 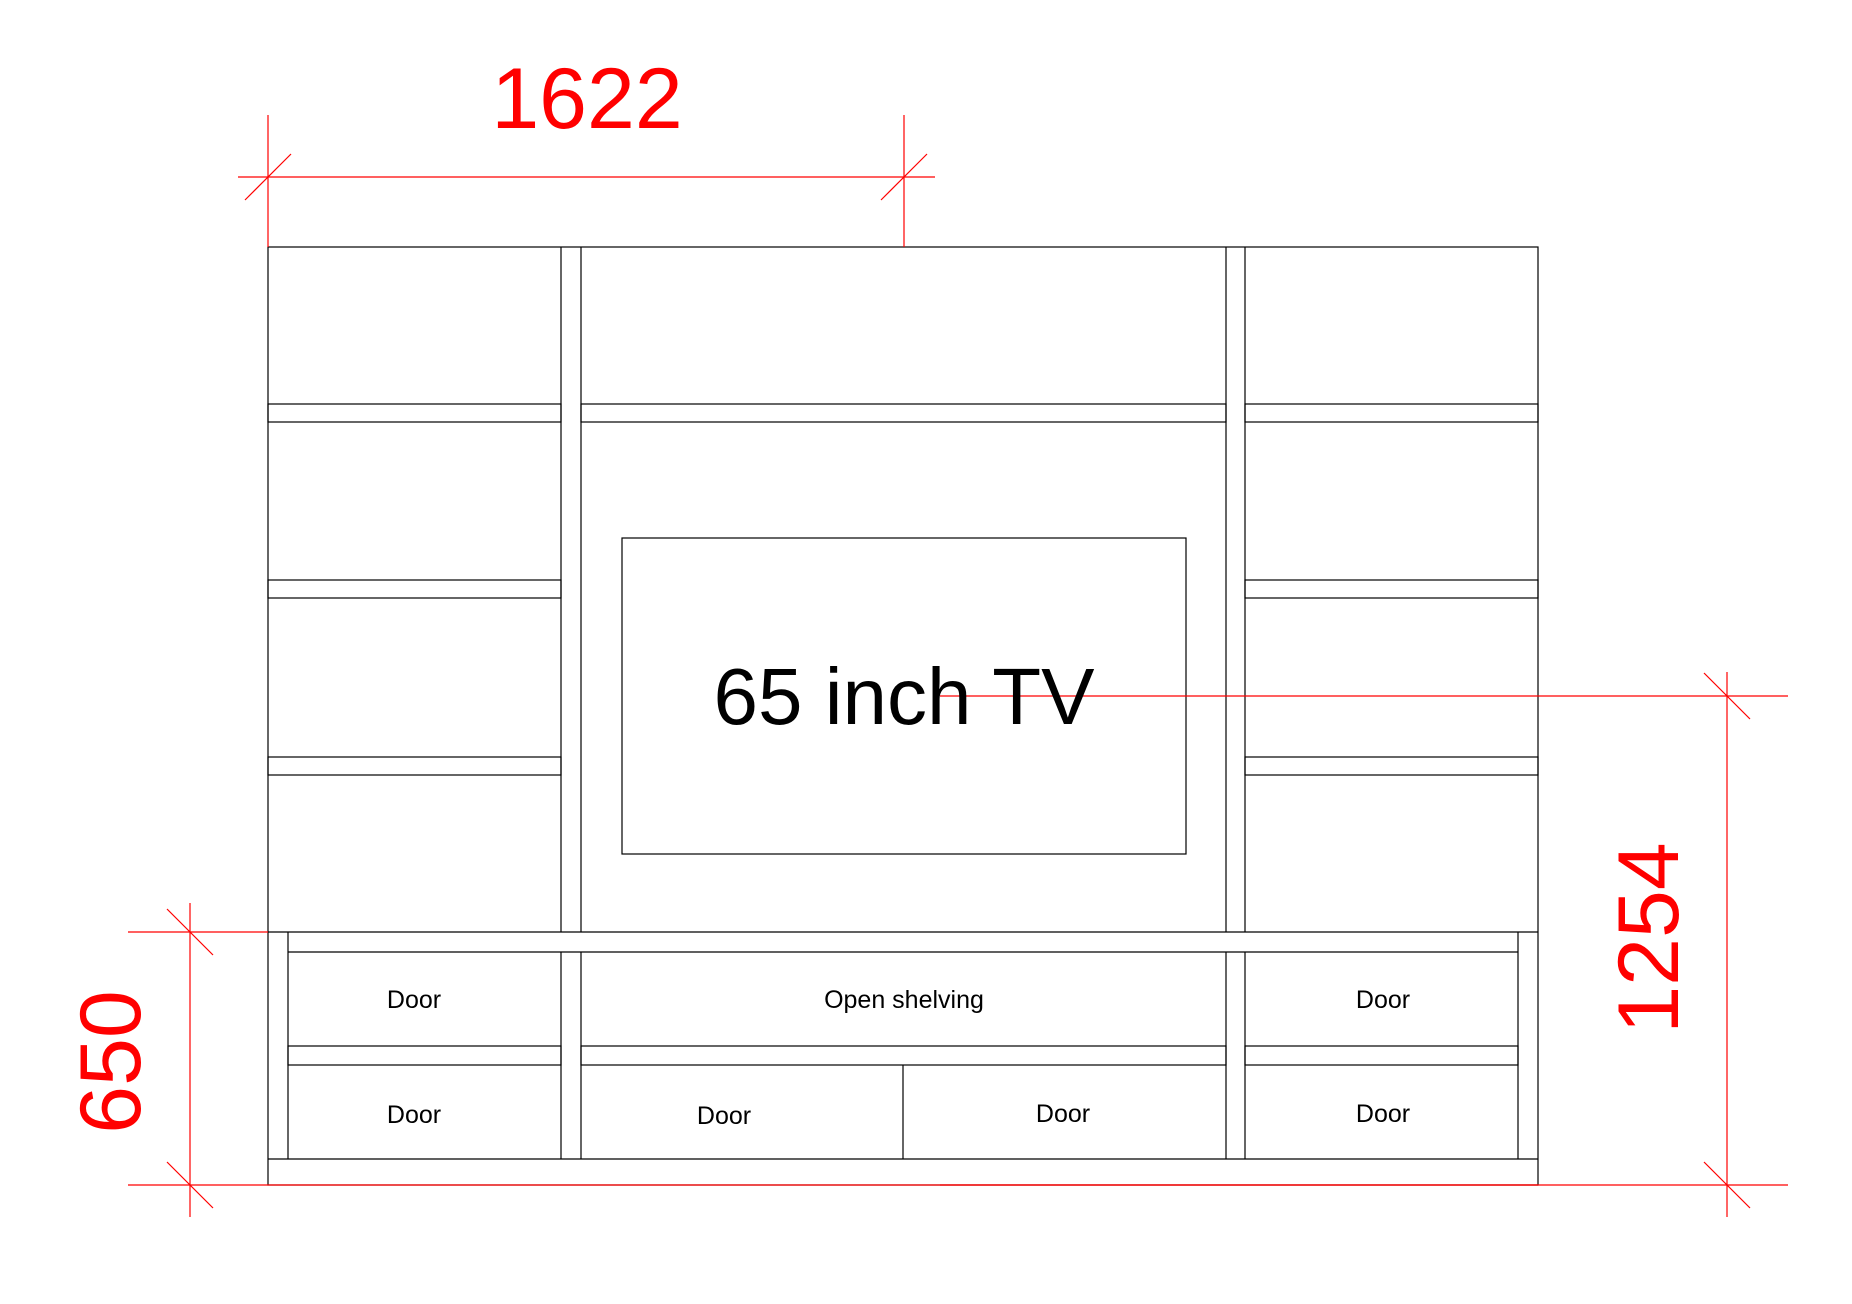 What do you see at coordinates (903, 629) in the screenshot?
I see `center-bay` at bounding box center [903, 629].